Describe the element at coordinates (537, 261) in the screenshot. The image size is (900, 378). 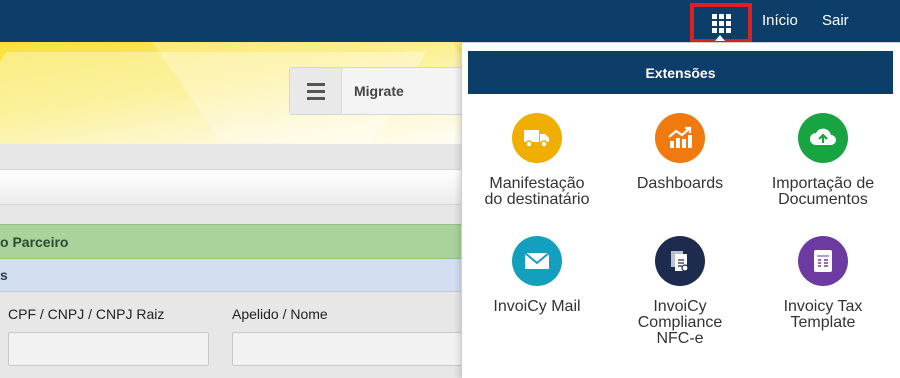
I see `mail-icon` at that location.